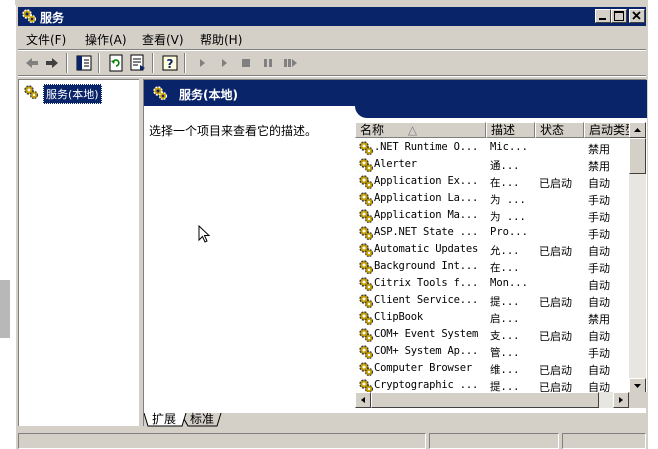  Describe the element at coordinates (164, 420) in the screenshot. I see `tab-extended: 扩展` at that location.